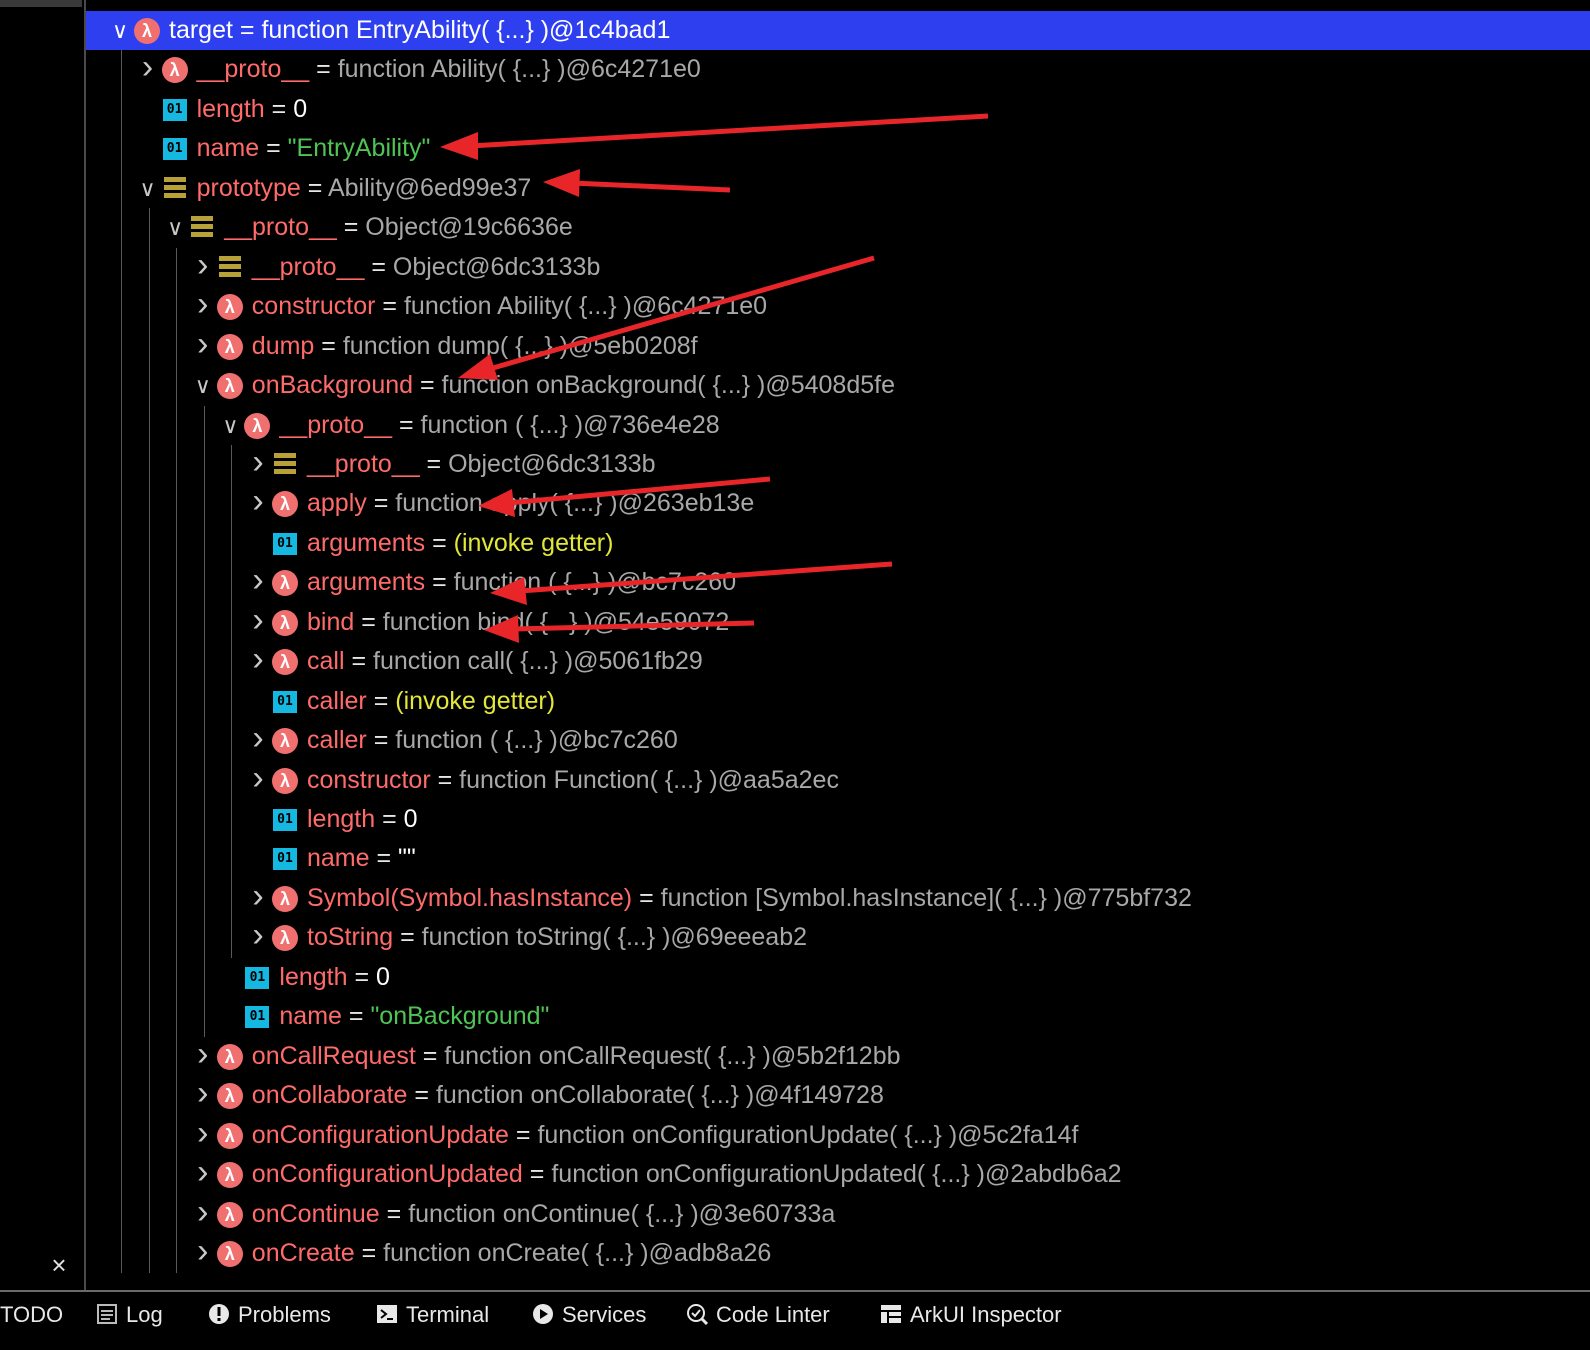 This screenshot has height=1350, width=1590. Describe the element at coordinates (838, 1016) in the screenshot. I see `tree-row: 01 name = "onBackground"` at that location.